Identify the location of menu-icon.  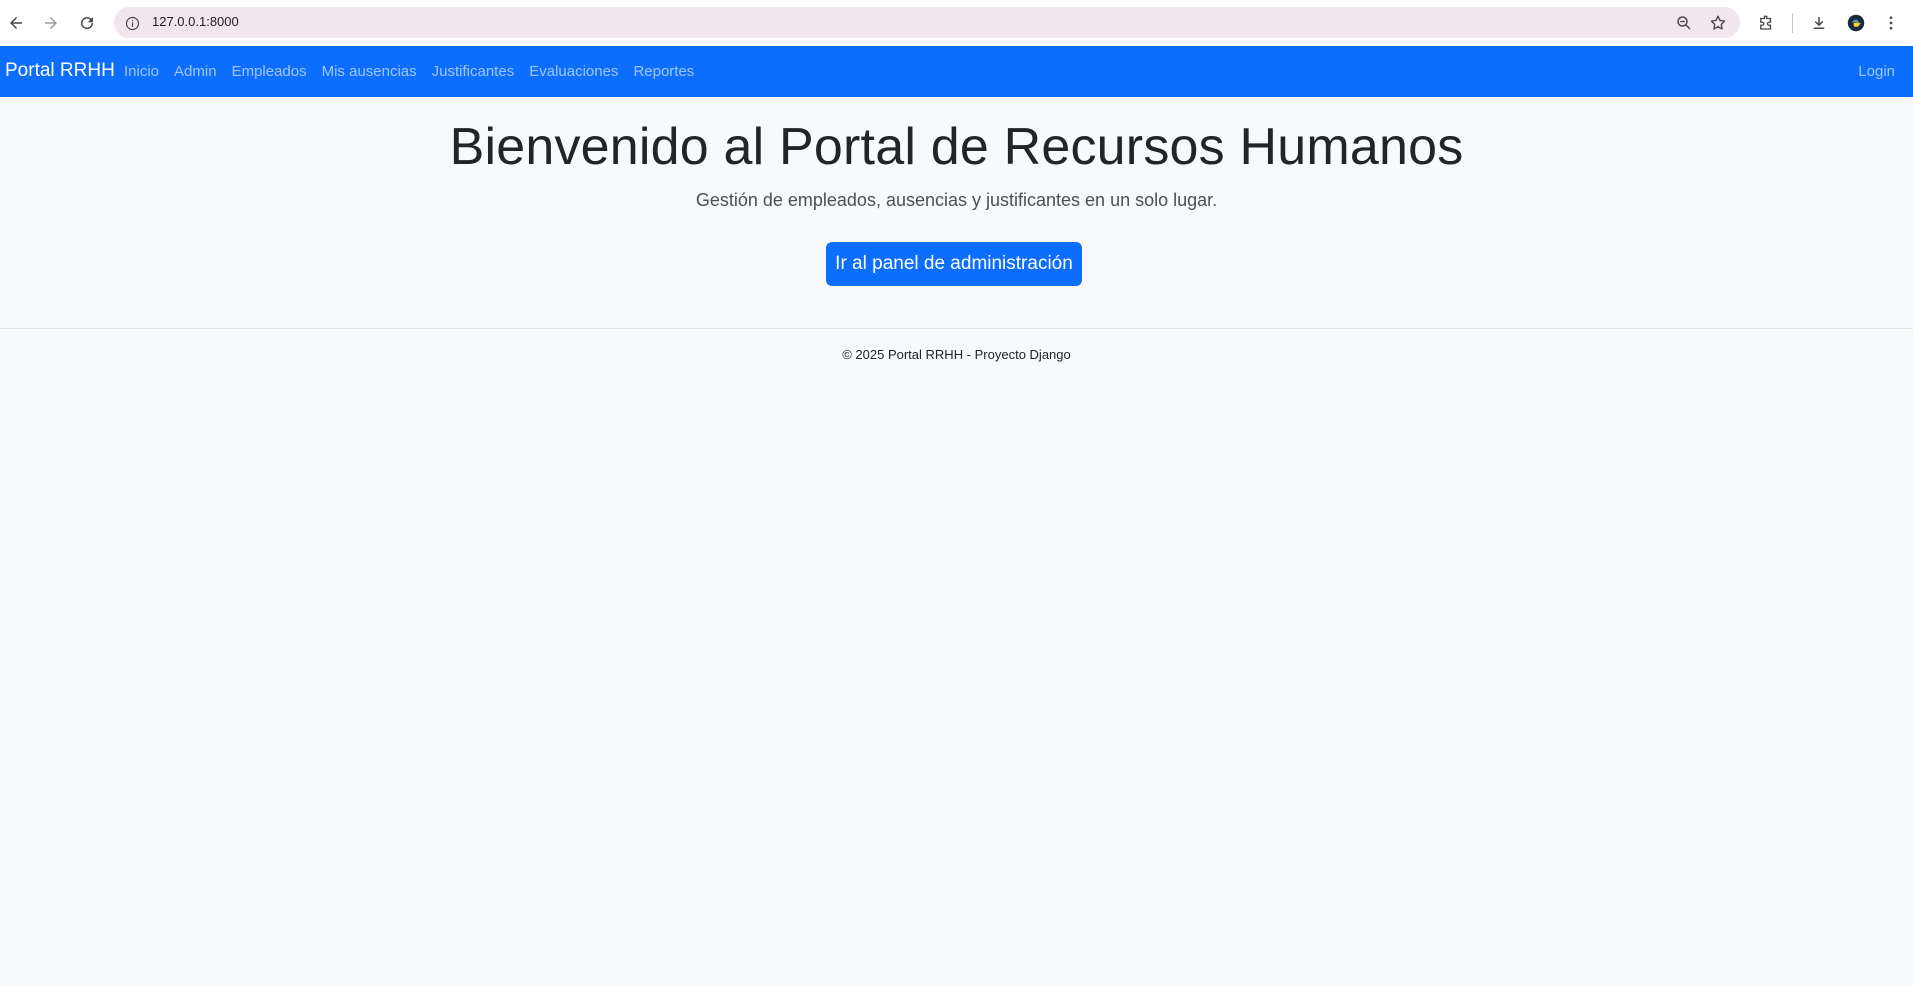
(1891, 23).